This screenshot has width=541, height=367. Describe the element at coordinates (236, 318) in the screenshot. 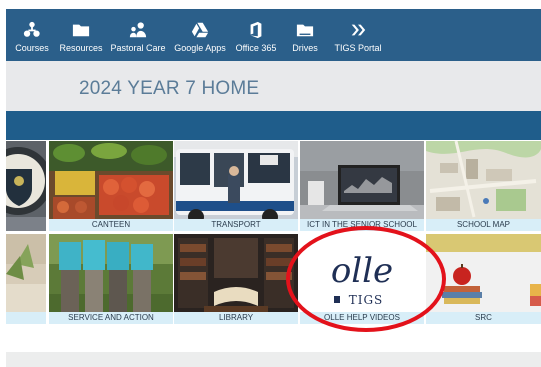

I see `tile-caption: LIBRARY` at that location.